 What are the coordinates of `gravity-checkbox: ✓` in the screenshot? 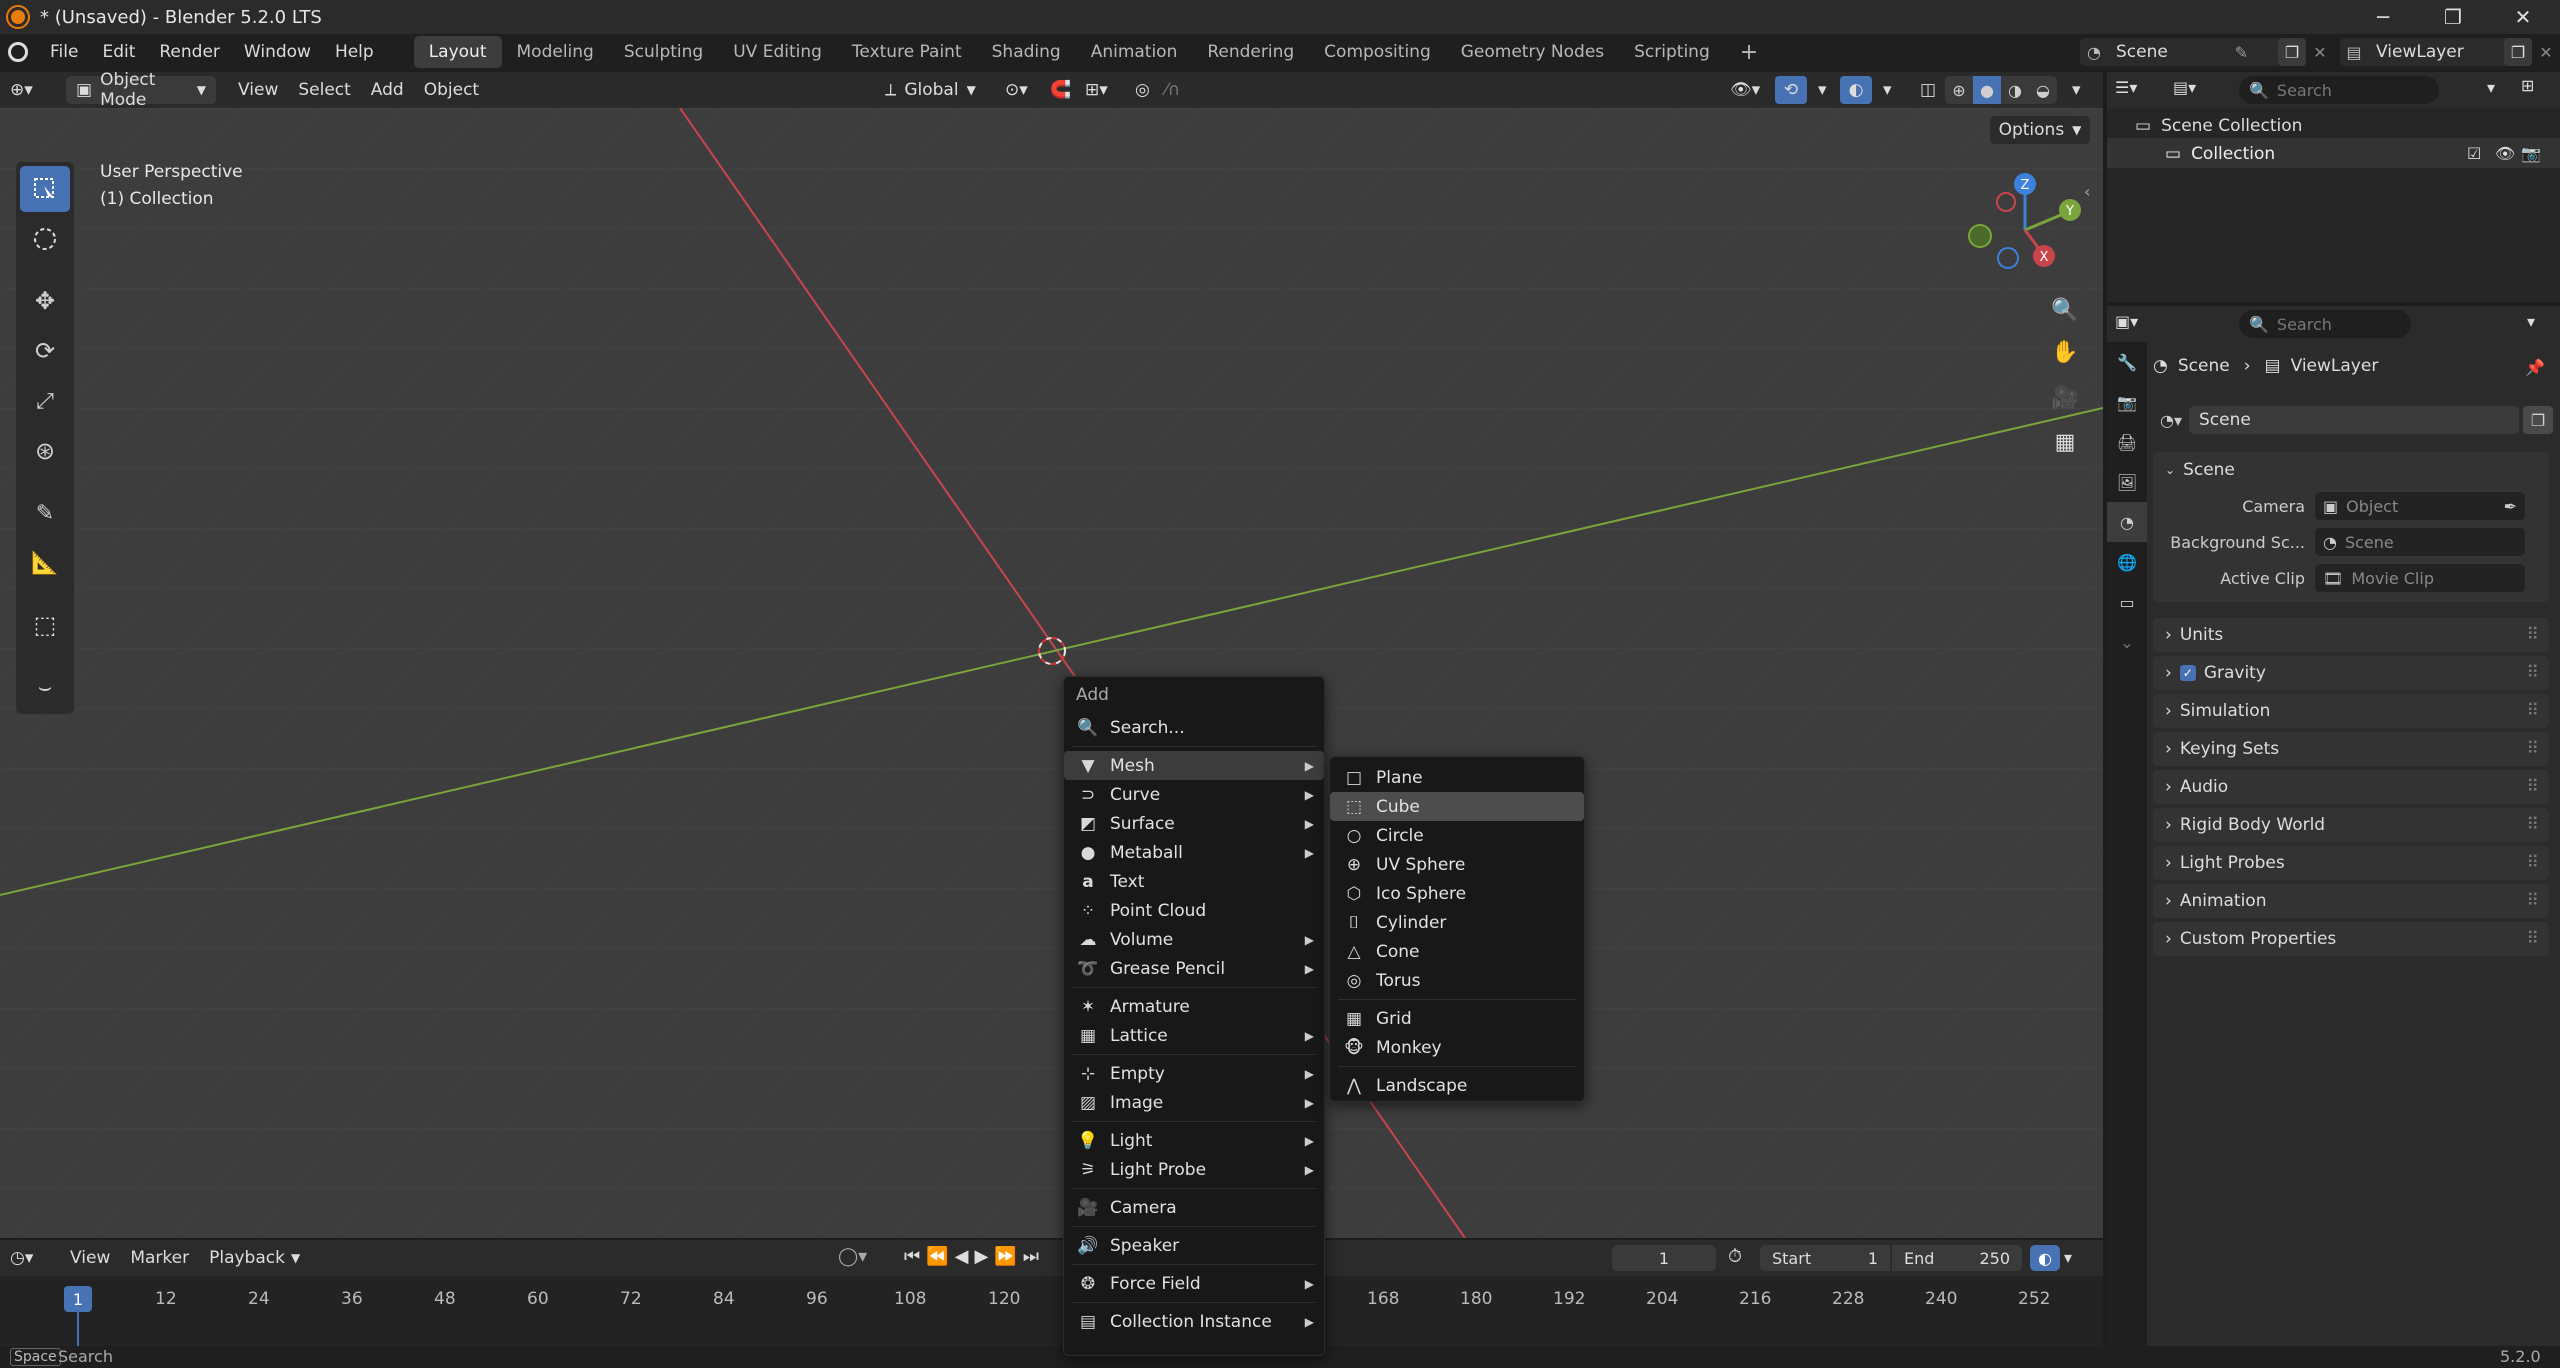 It's located at (2187, 673).